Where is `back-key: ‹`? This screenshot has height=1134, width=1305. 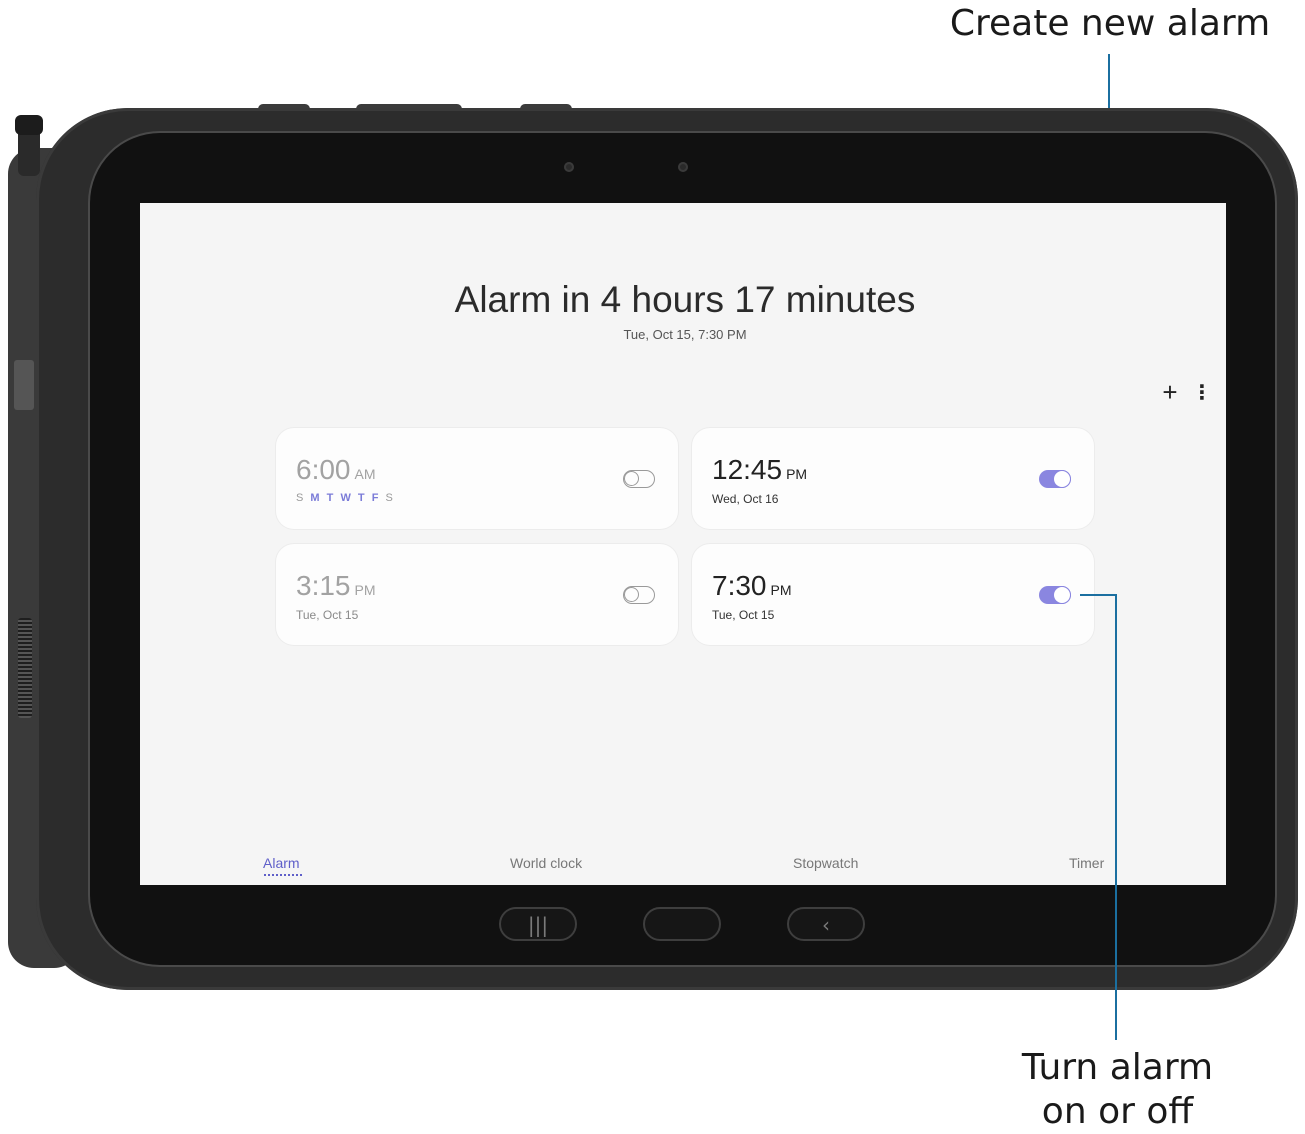 back-key: ‹ is located at coordinates (826, 924).